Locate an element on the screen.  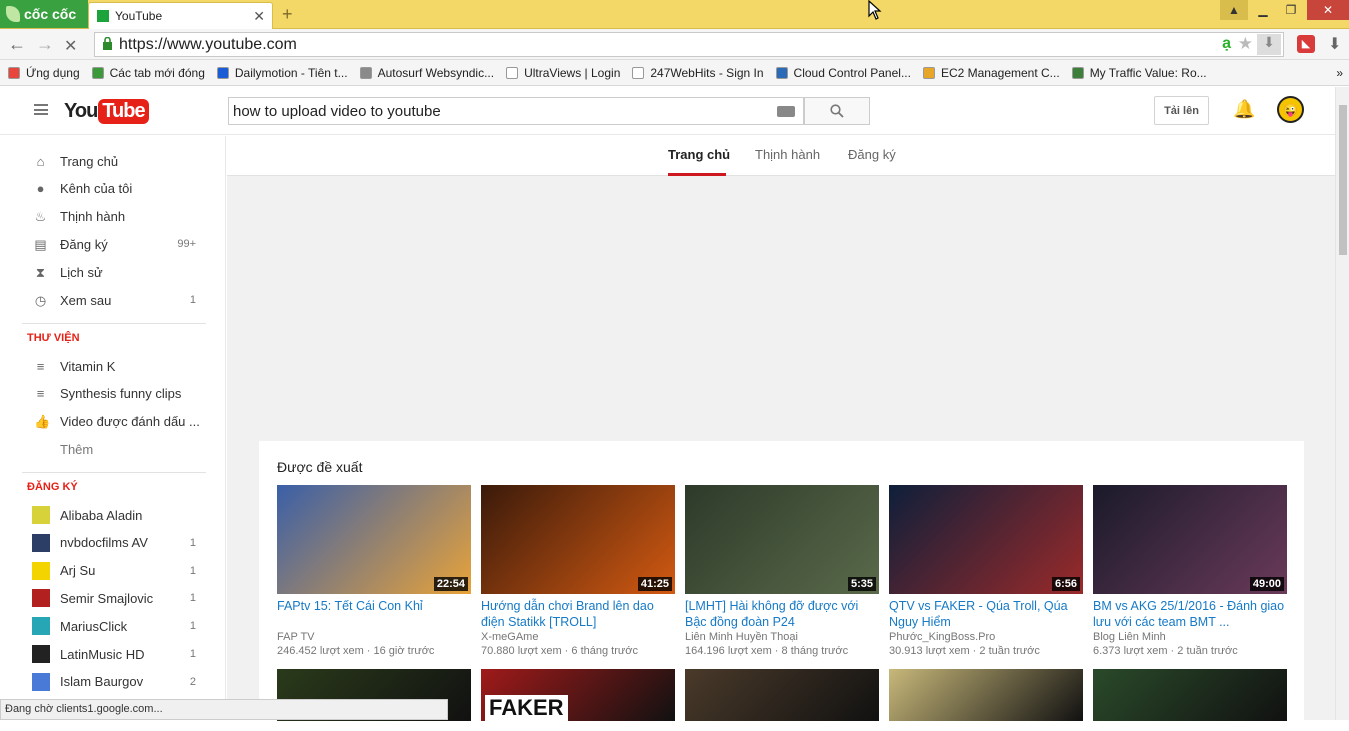
video-thumbnail: 5:35 is located at coordinates (782, 539).